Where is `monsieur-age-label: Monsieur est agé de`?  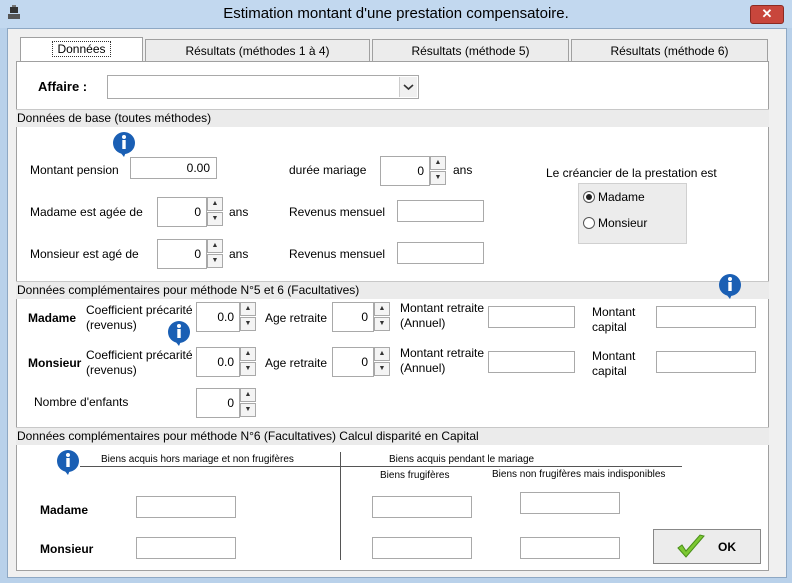 monsieur-age-label: Monsieur est agé de is located at coordinates (84, 254).